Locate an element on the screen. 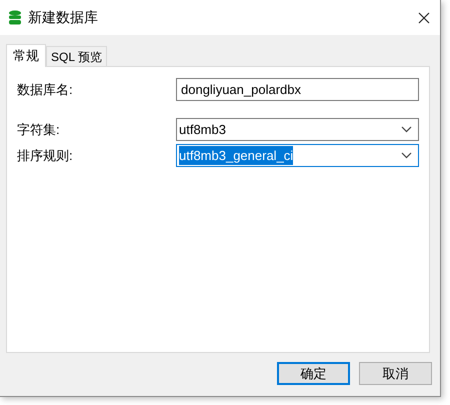 This screenshot has width=450, height=405. close-icon is located at coordinates (424, 18).